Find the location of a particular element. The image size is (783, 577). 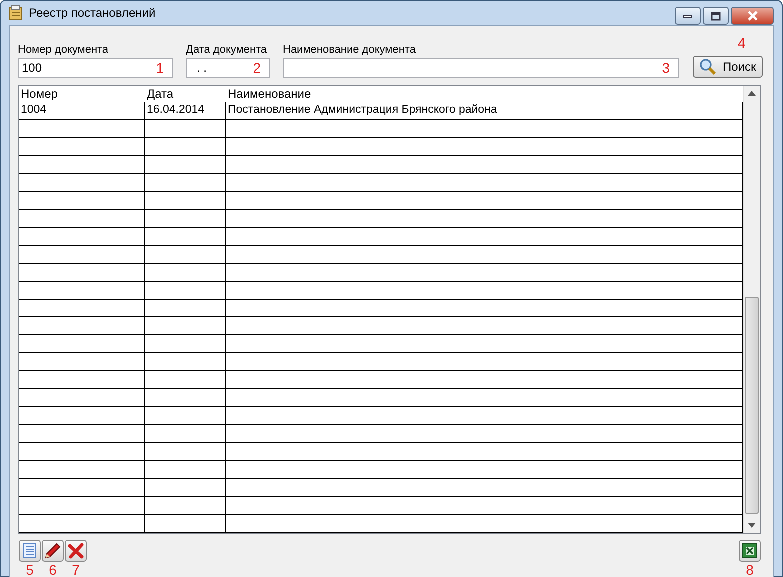

export-button is located at coordinates (750, 551).